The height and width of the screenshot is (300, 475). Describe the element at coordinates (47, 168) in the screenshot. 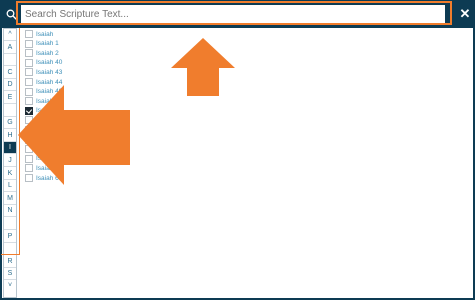

I see `item-label: Isaiah 6` at that location.